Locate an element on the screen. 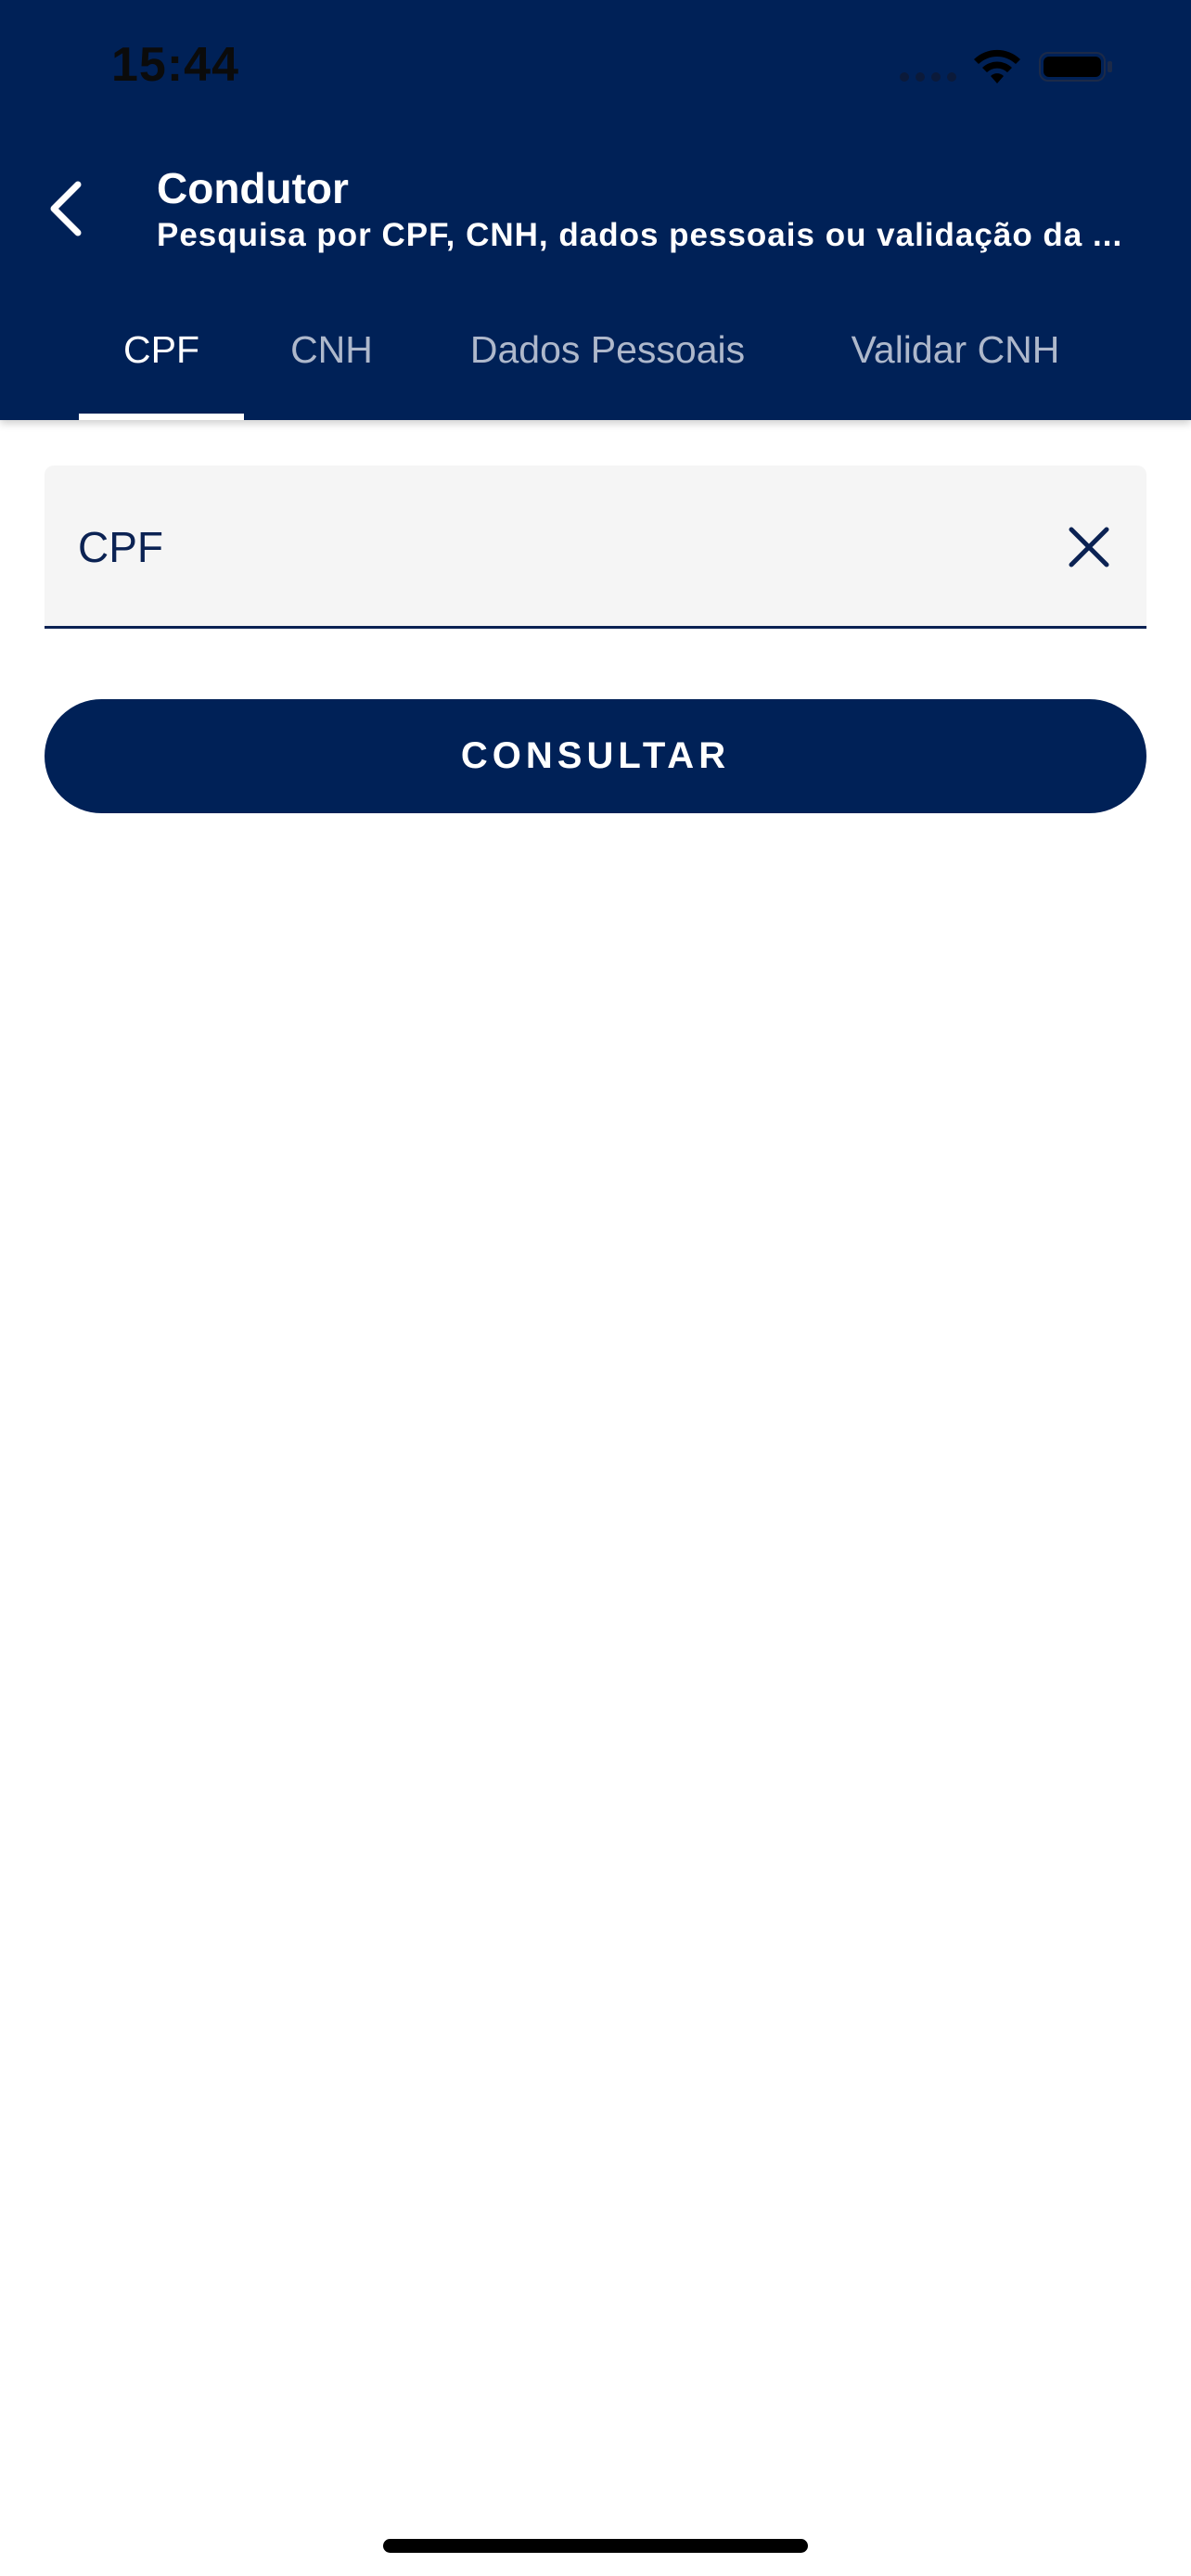  battery-icon is located at coordinates (1075, 67).